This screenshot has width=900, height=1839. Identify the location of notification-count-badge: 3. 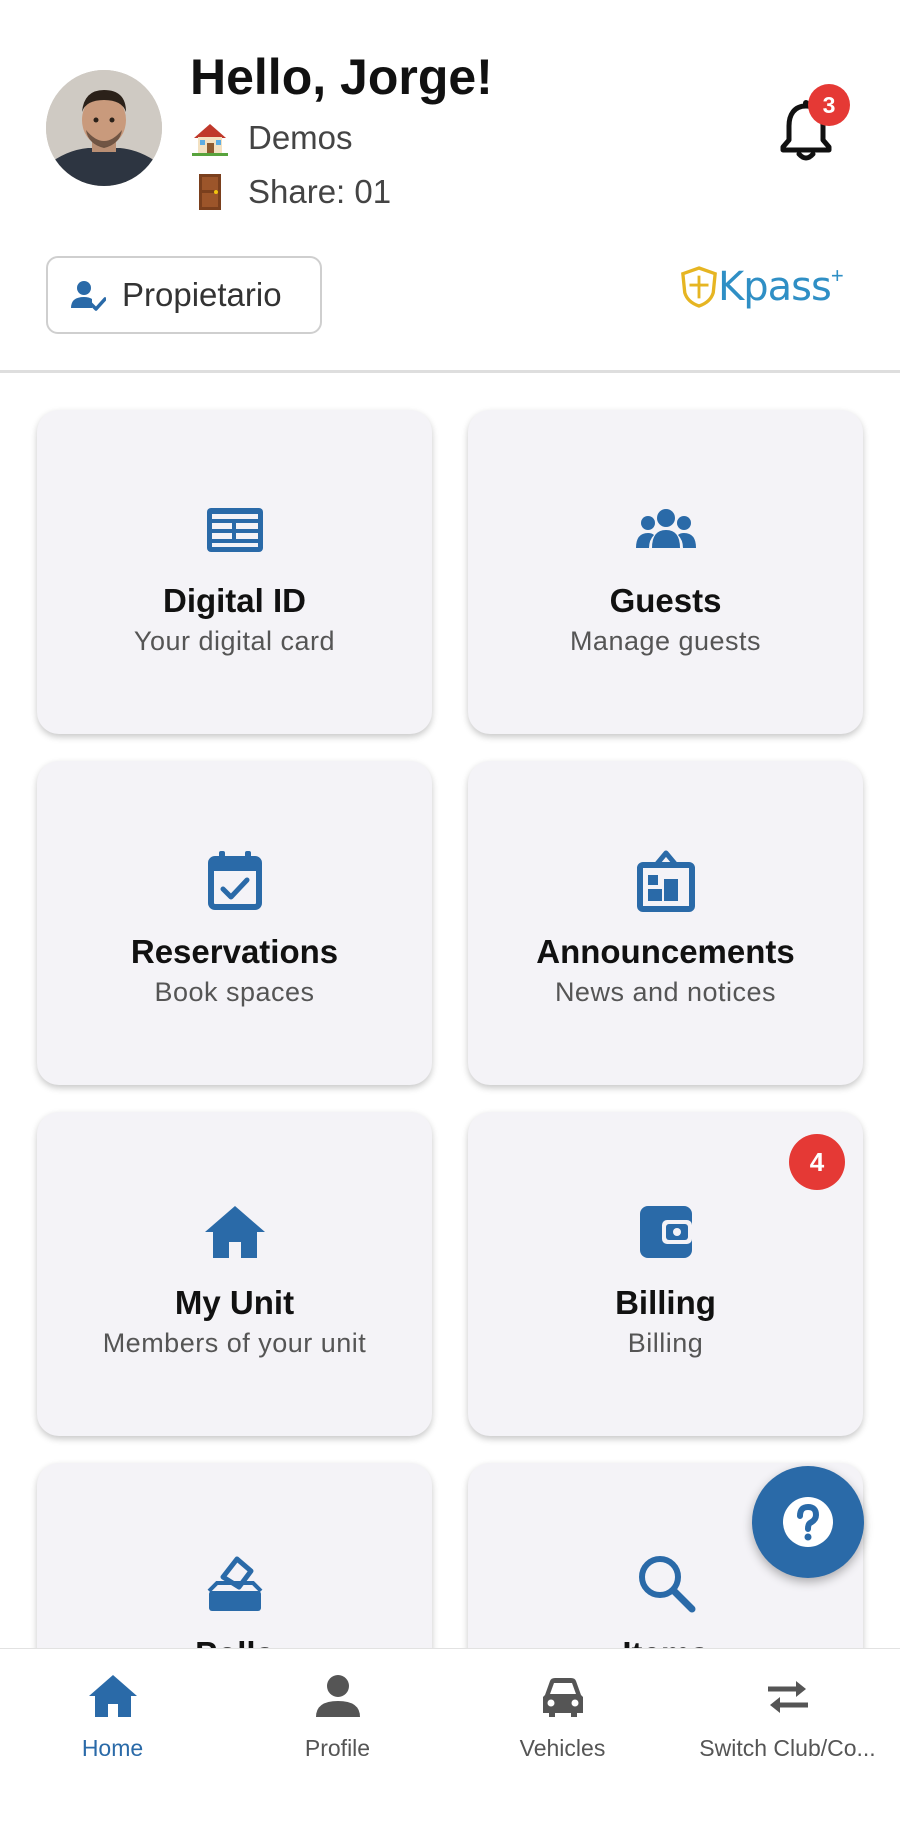
(829, 105).